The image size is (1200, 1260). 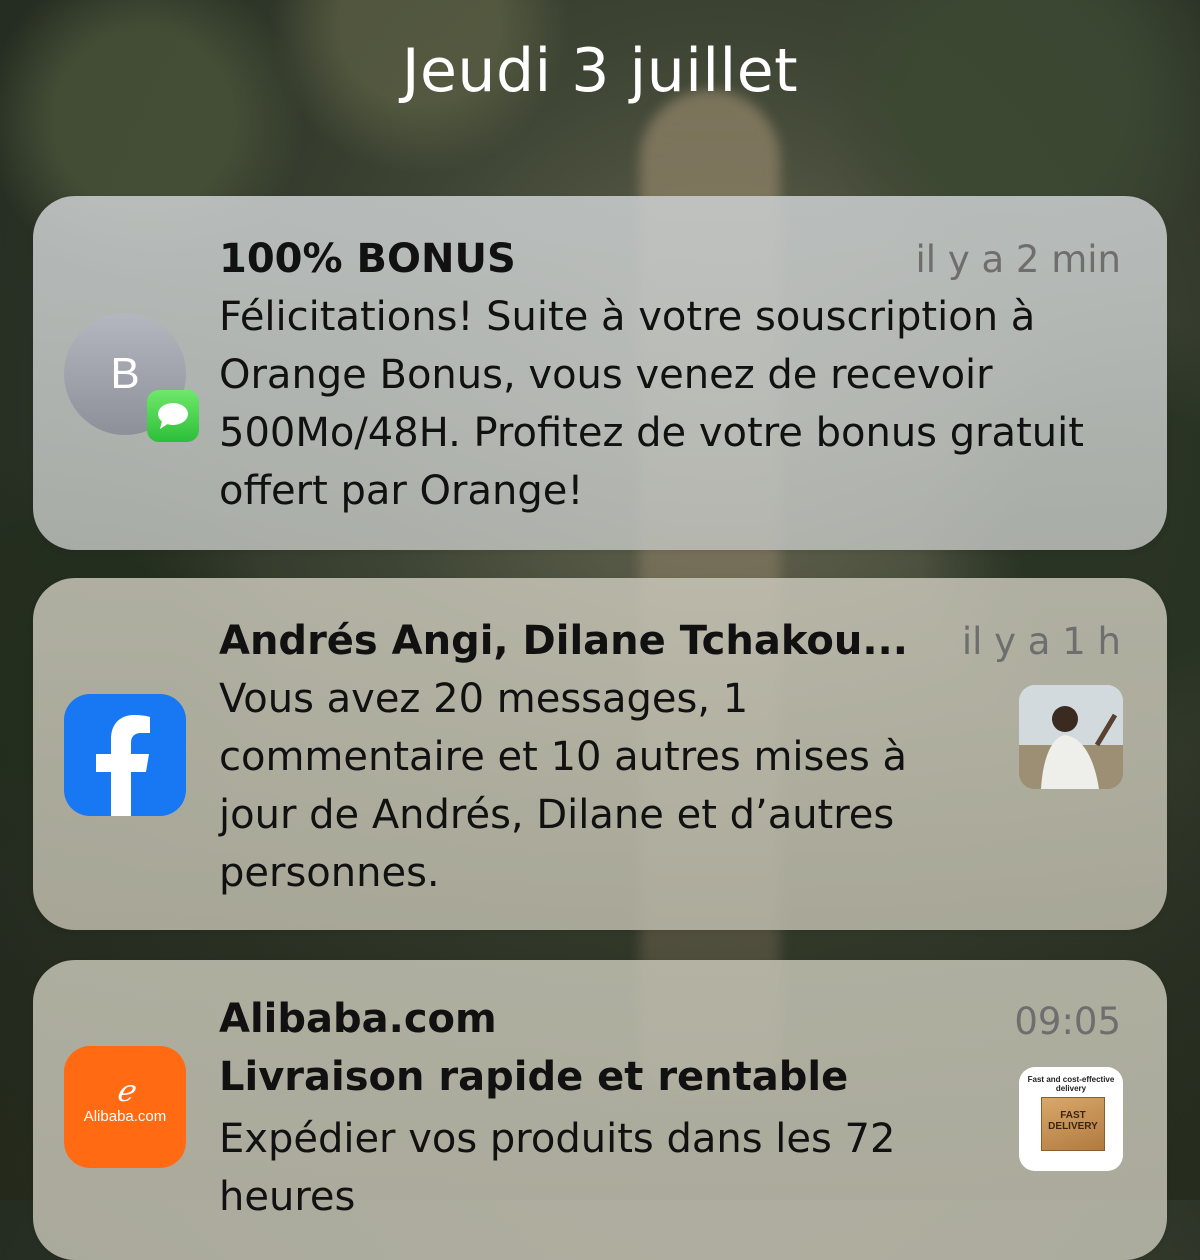 I want to click on notification-subtitle: Livraison rapide et rentable, so click(x=534, y=1077).